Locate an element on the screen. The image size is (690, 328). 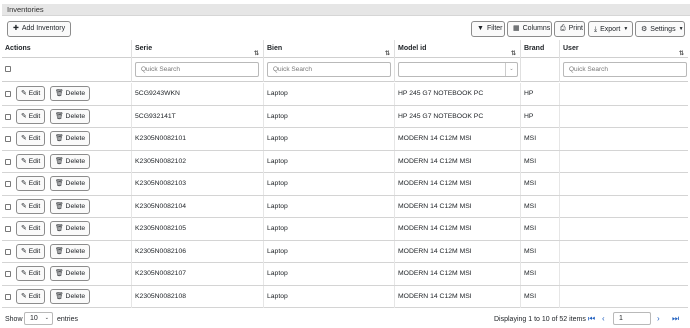
page-size-select: 10 ⌄ is located at coordinates (38, 318).